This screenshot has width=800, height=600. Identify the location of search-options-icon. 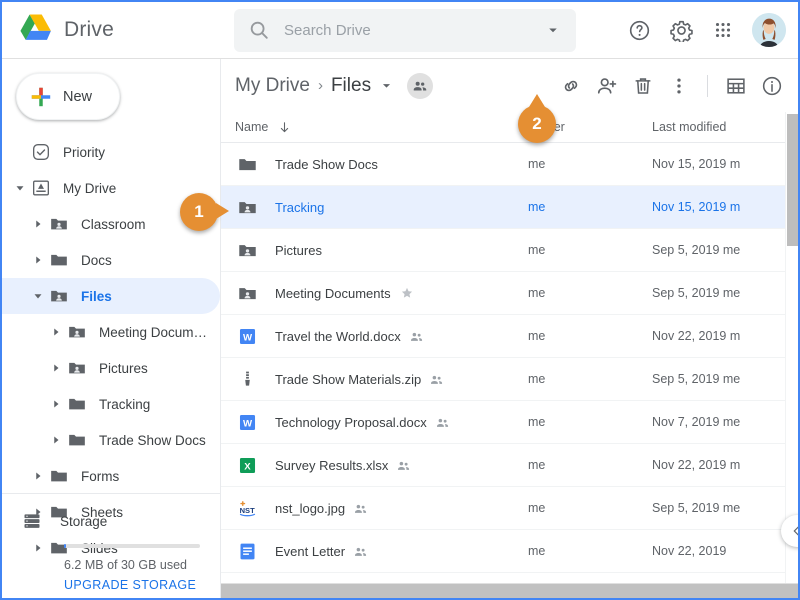
(553, 30).